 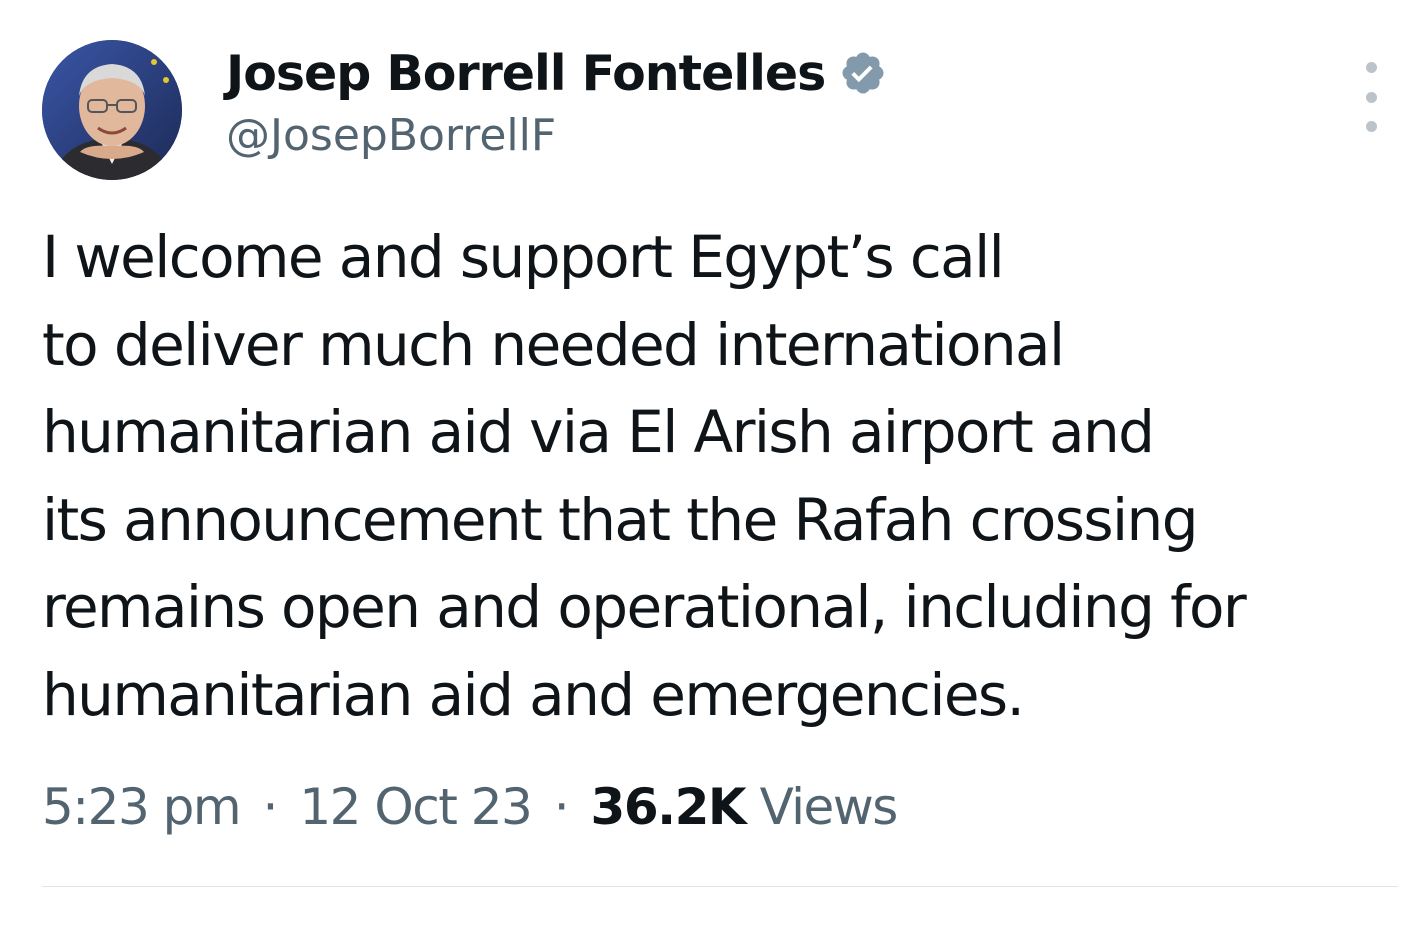 I want to click on verified-badge-icon, so click(x=863, y=73).